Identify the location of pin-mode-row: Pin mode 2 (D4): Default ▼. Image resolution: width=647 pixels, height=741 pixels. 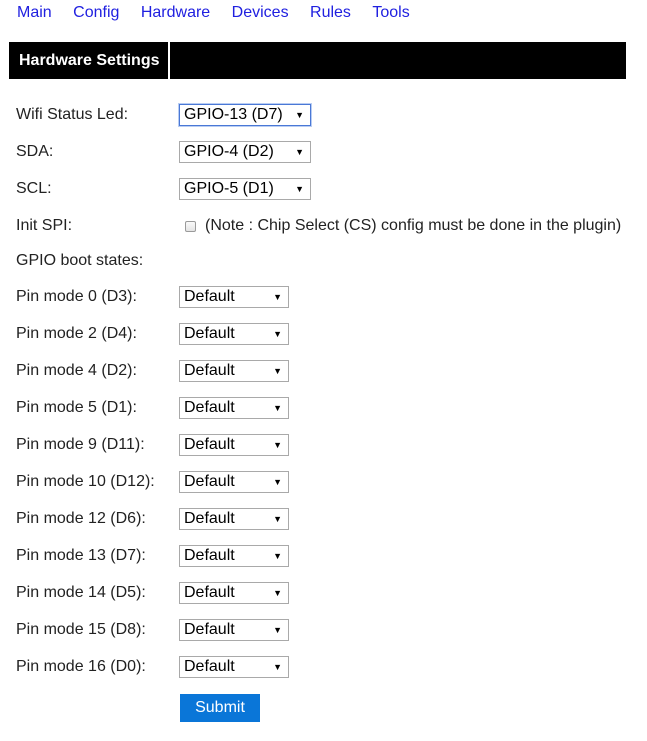
(326, 334).